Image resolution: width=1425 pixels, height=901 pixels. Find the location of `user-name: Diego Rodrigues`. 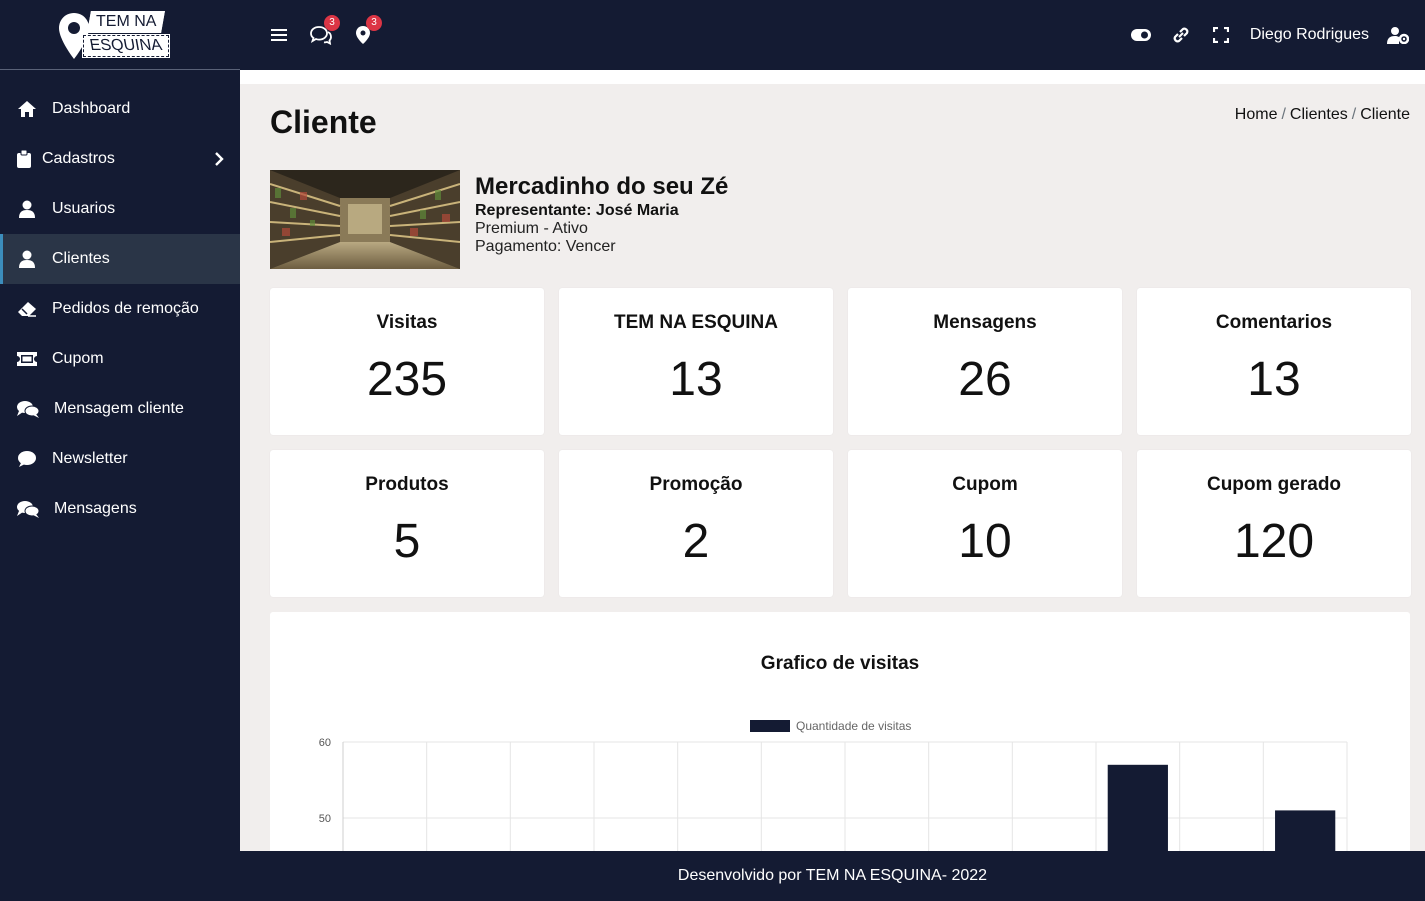

user-name: Diego Rodrigues is located at coordinates (1309, 35).